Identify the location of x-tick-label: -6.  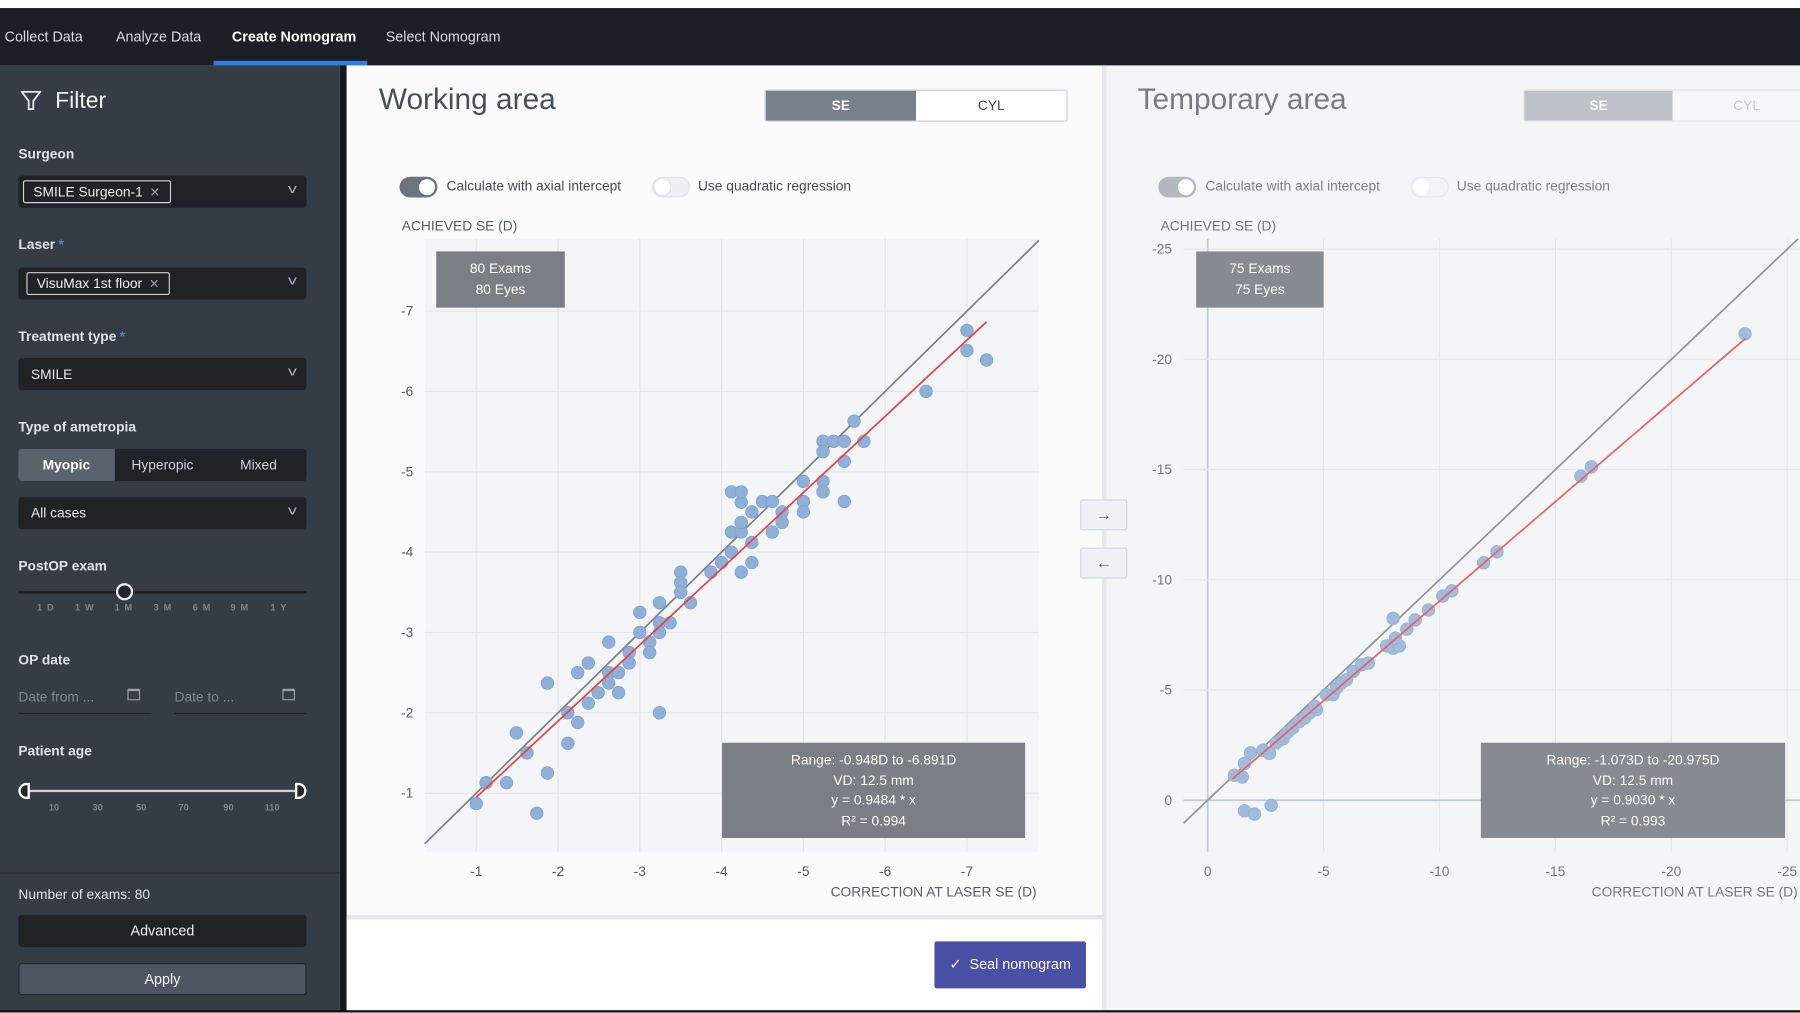
(885, 871).